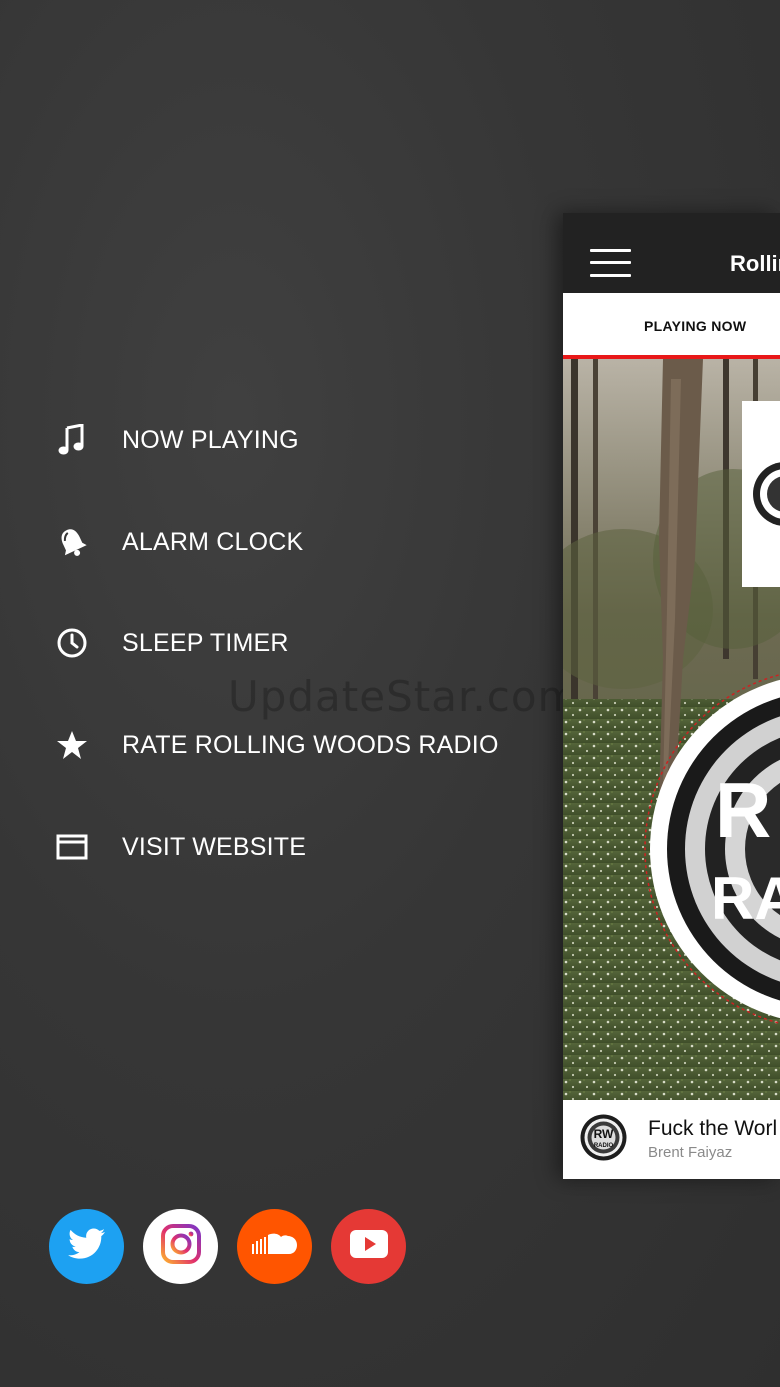  I want to click on station-artwork: R RA, so click(671, 729).